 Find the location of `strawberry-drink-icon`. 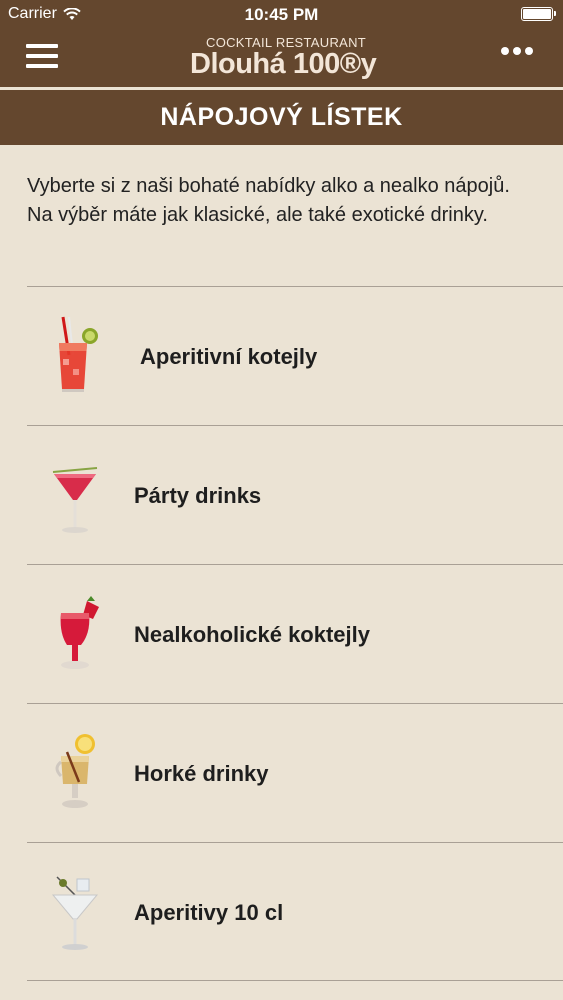

strawberry-drink-icon is located at coordinates (79, 632).